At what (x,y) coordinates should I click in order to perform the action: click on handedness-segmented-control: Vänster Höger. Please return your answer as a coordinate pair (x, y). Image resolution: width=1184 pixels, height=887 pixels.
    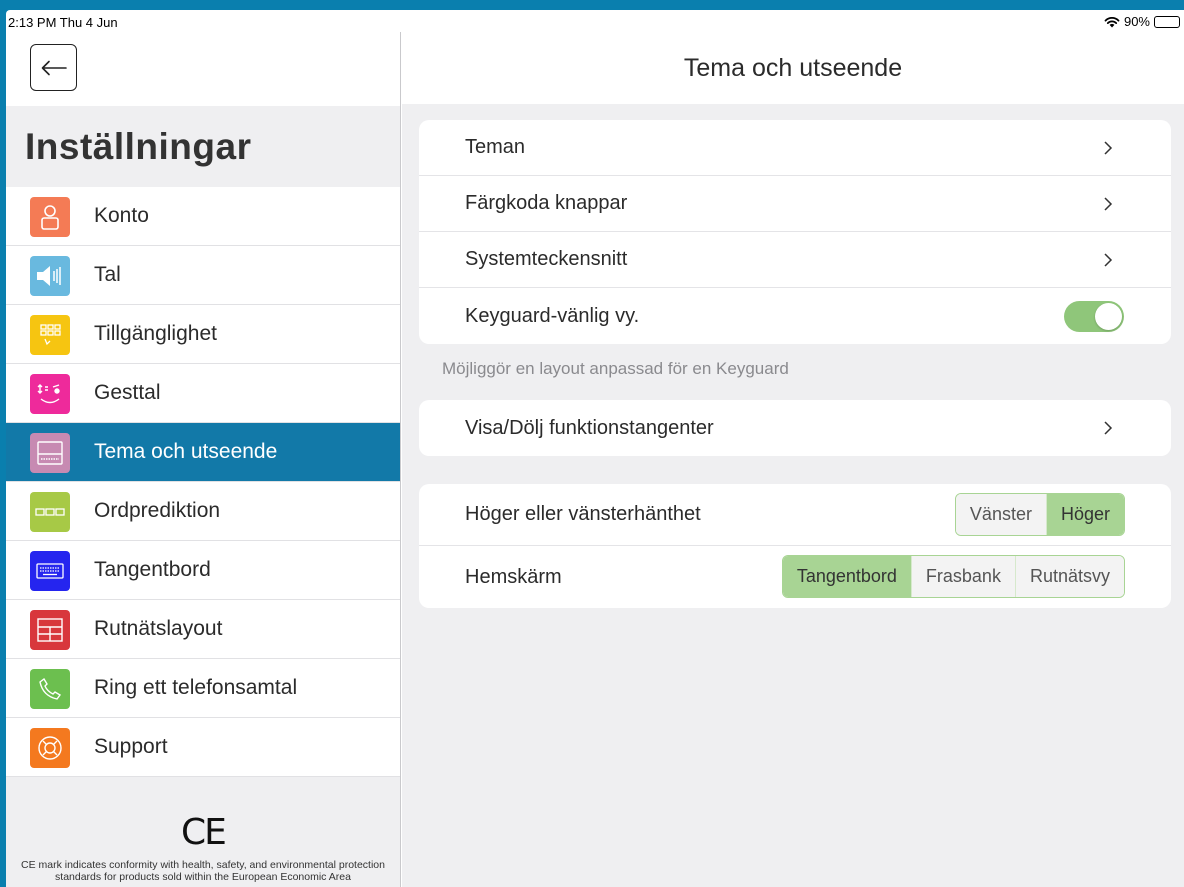
    Looking at the image, I should click on (1039, 514).